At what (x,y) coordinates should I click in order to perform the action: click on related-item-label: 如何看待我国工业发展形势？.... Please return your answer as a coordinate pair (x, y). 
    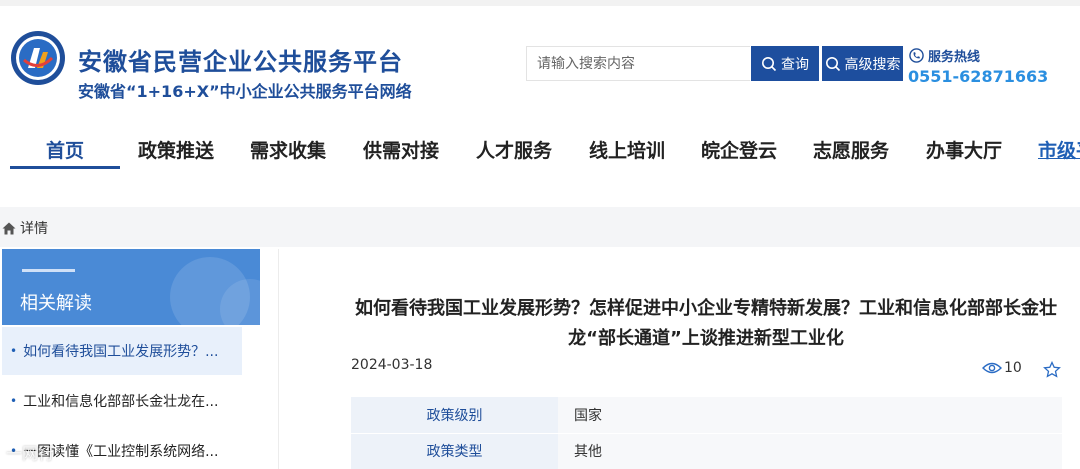
    Looking at the image, I should click on (121, 352).